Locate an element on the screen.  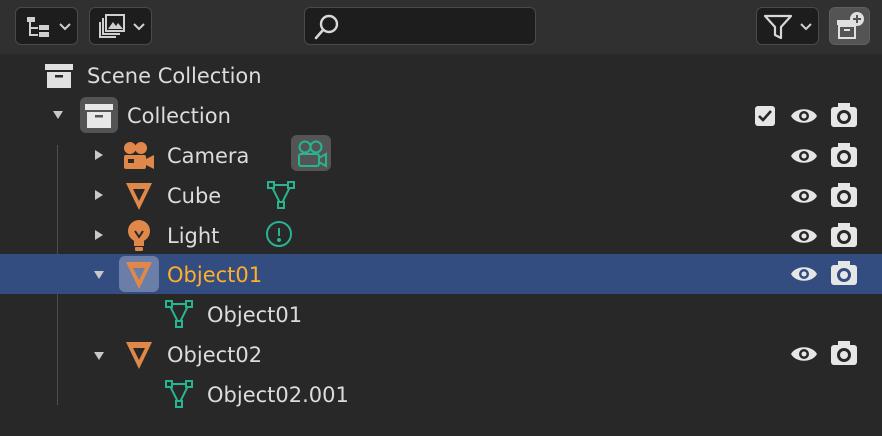
tree-row-scene-collection: Scene Collection is located at coordinates (441, 76).